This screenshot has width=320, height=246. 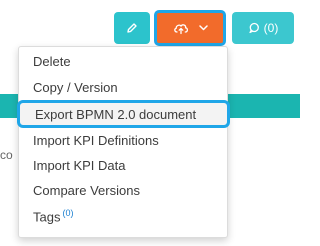 What do you see at coordinates (6, 155) in the screenshot?
I see `background-text-fragment: co` at bounding box center [6, 155].